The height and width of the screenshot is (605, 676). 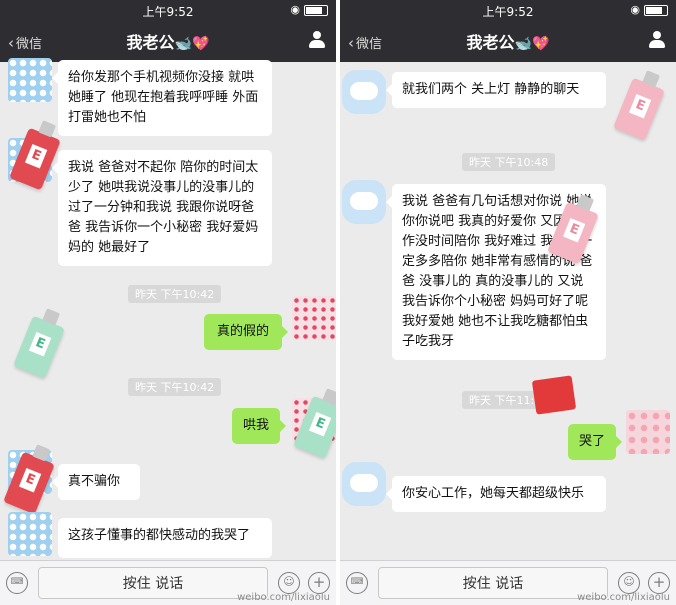 What do you see at coordinates (554, 395) in the screenshot?
I see `sticker-gift` at bounding box center [554, 395].